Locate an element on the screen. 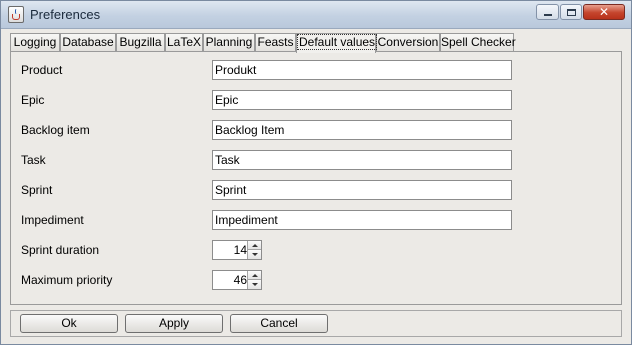 The width and height of the screenshot is (632, 345). tab-planning: Planning is located at coordinates (229, 42).